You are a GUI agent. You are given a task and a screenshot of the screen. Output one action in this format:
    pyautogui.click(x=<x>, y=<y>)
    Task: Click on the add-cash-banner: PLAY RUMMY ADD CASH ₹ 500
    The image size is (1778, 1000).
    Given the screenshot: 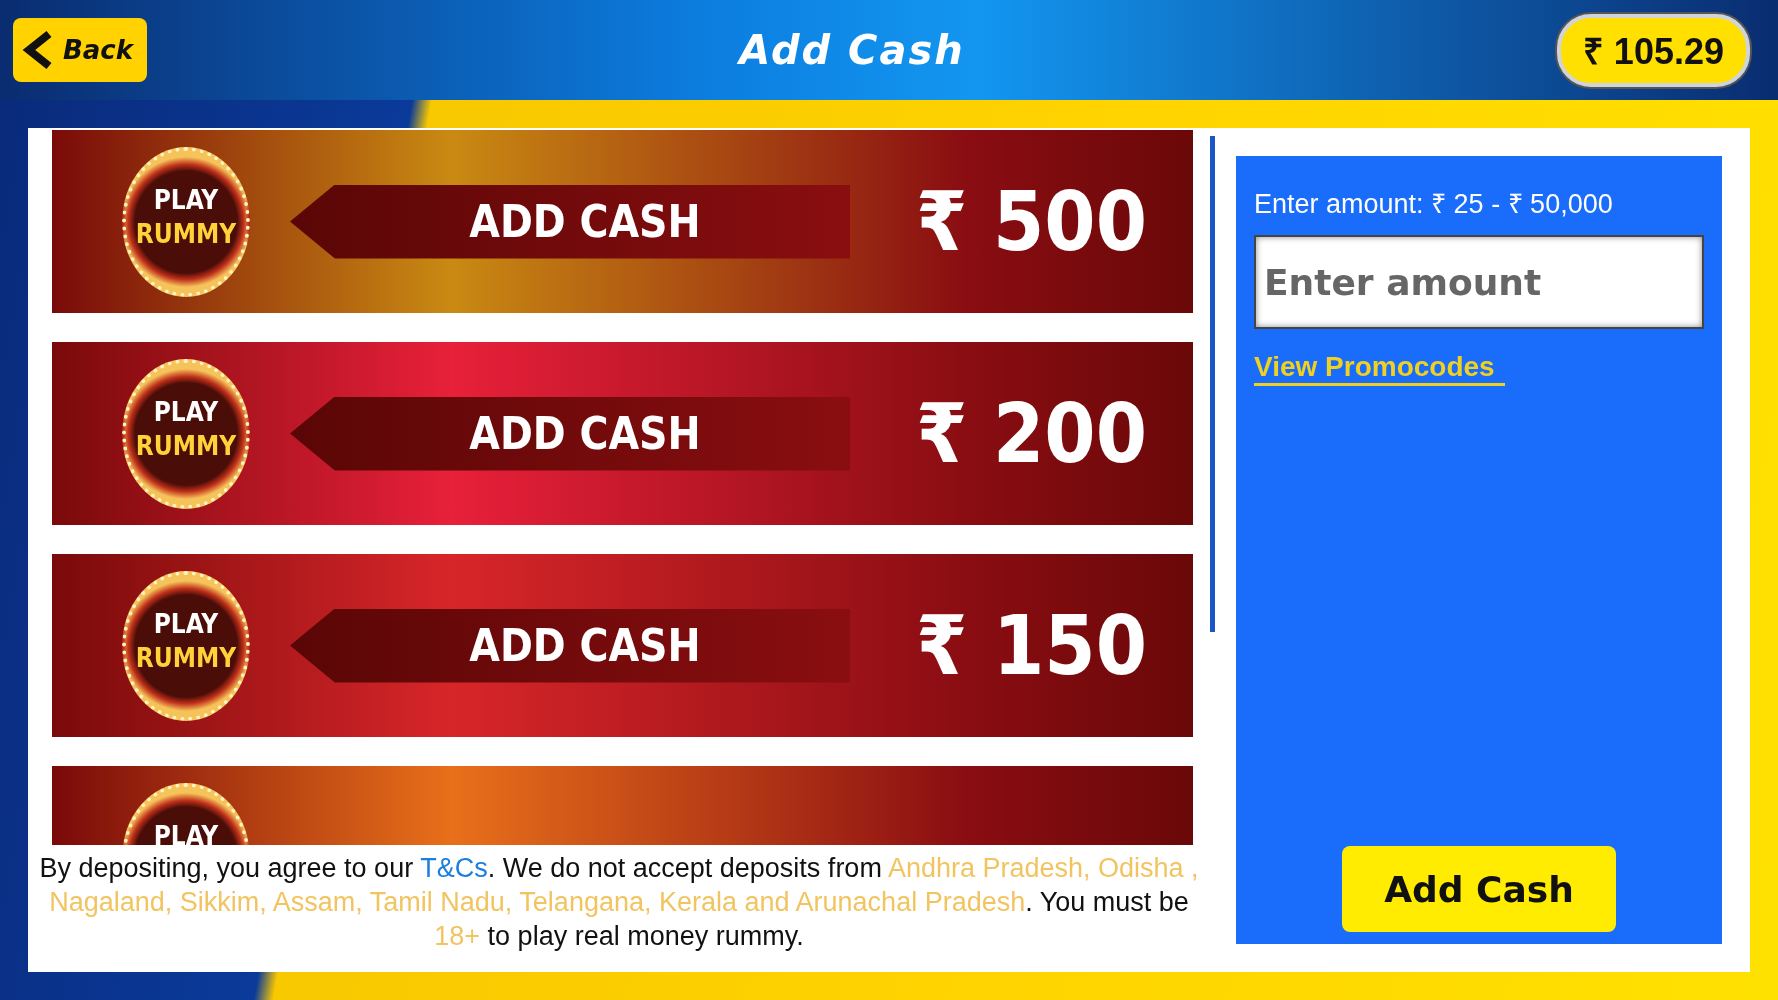 What is the action you would take?
    pyautogui.click(x=622, y=221)
    